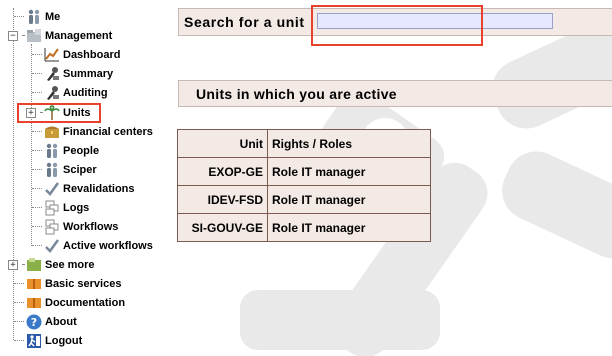  Describe the element at coordinates (34, 341) in the screenshot. I see `logout-icon` at that location.